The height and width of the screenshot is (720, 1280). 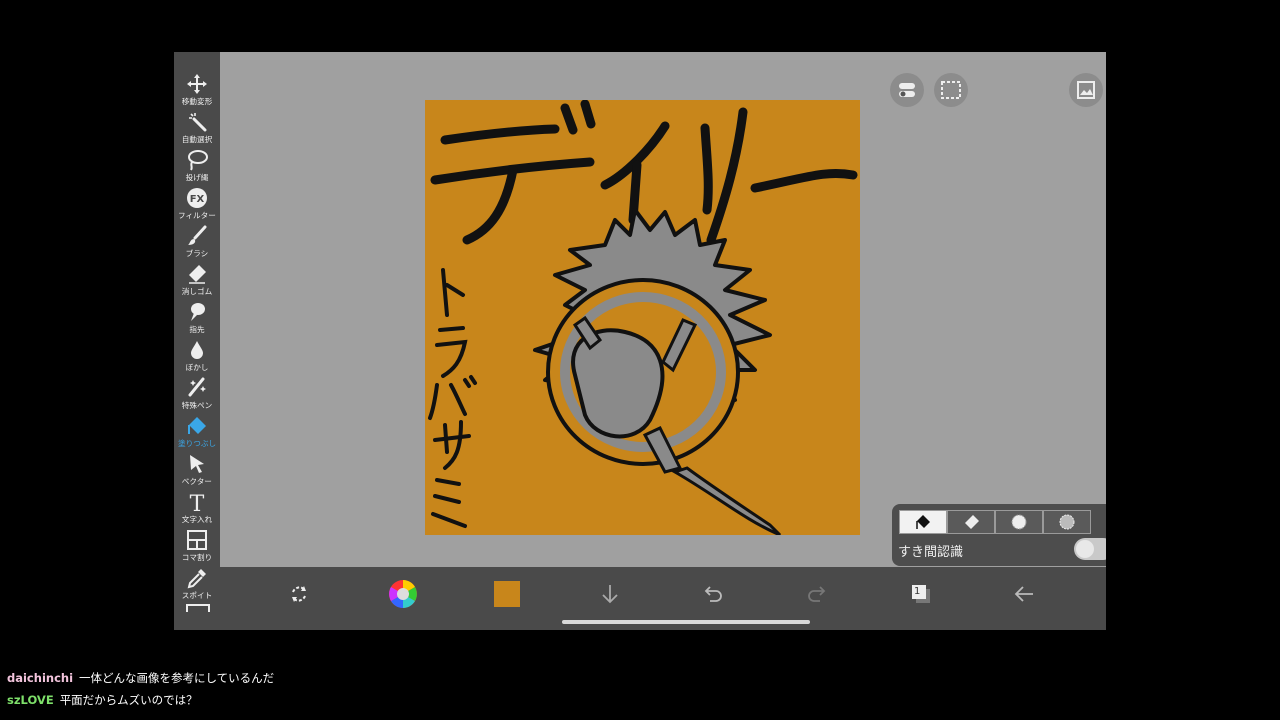 I want to click on current-color-button, so click(x=507, y=594).